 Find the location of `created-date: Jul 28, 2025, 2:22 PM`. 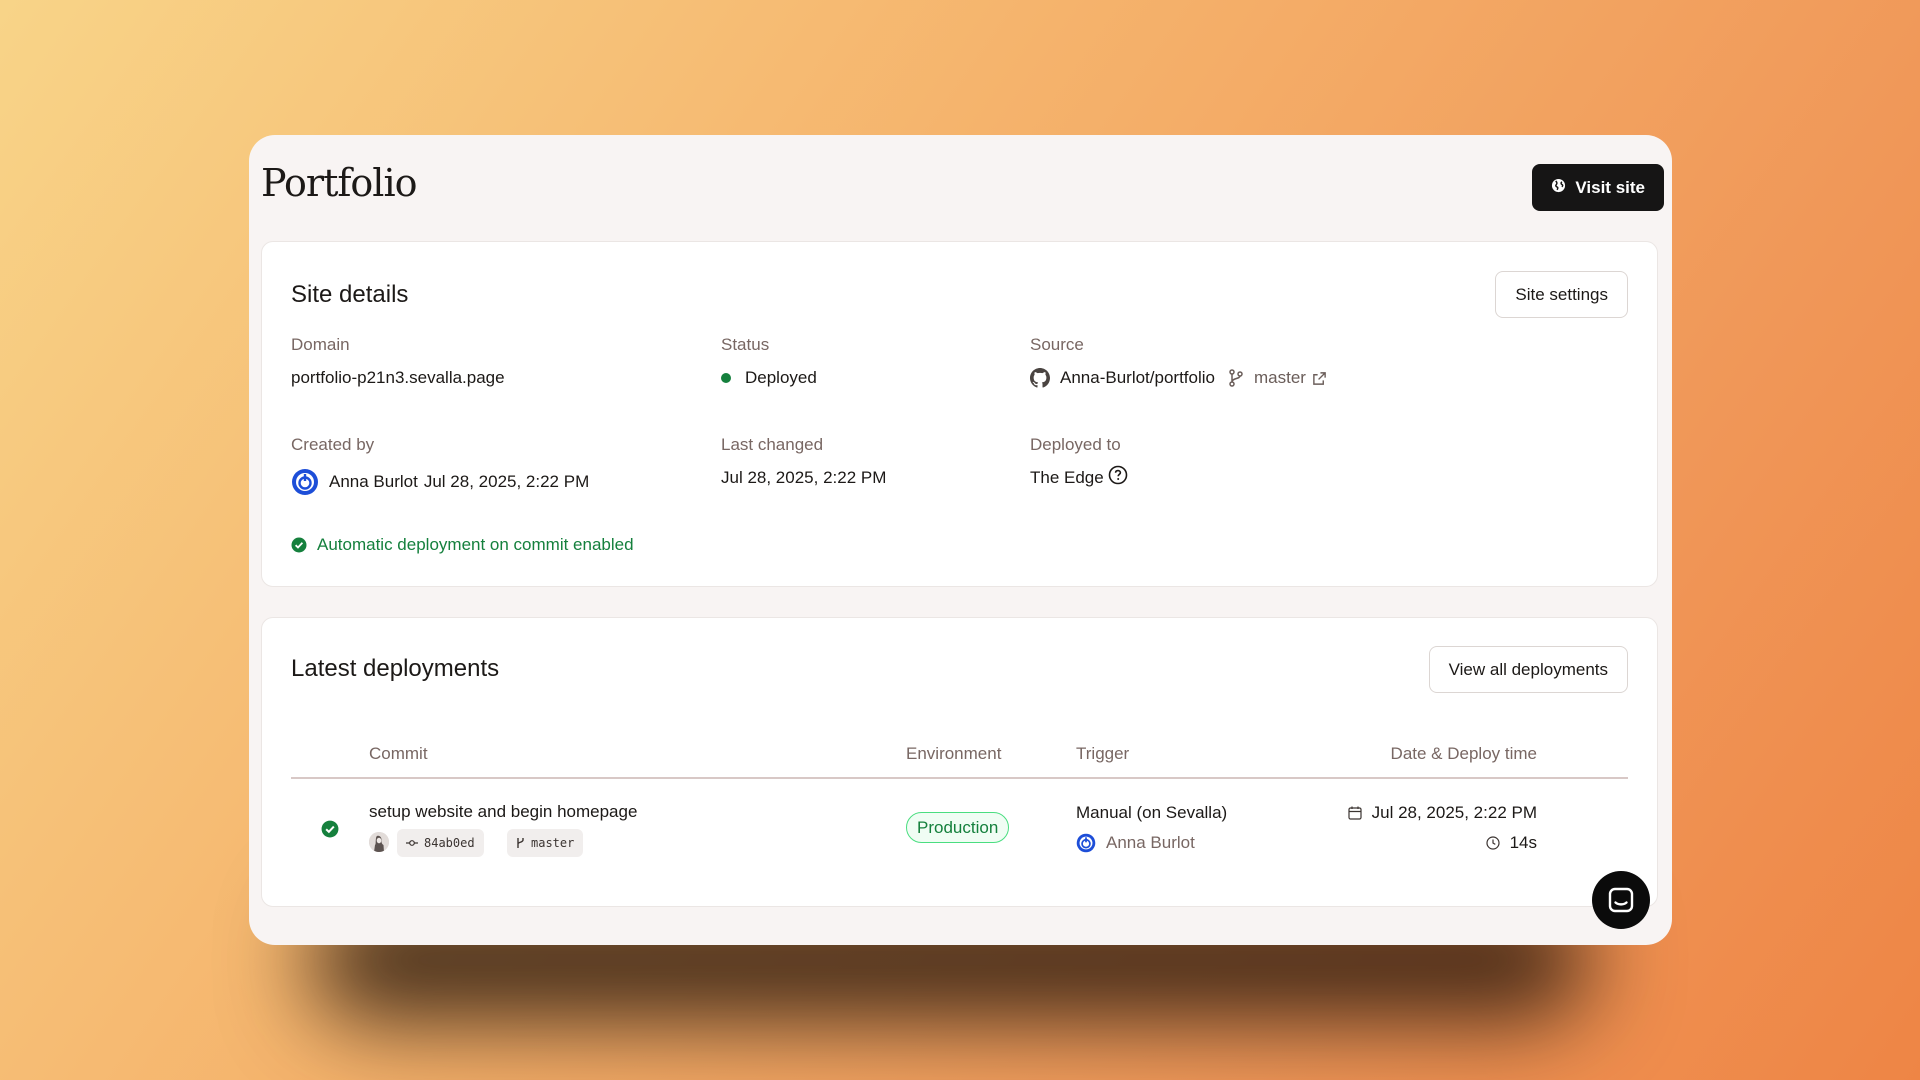

created-date: Jul 28, 2025, 2:22 PM is located at coordinates (506, 481).